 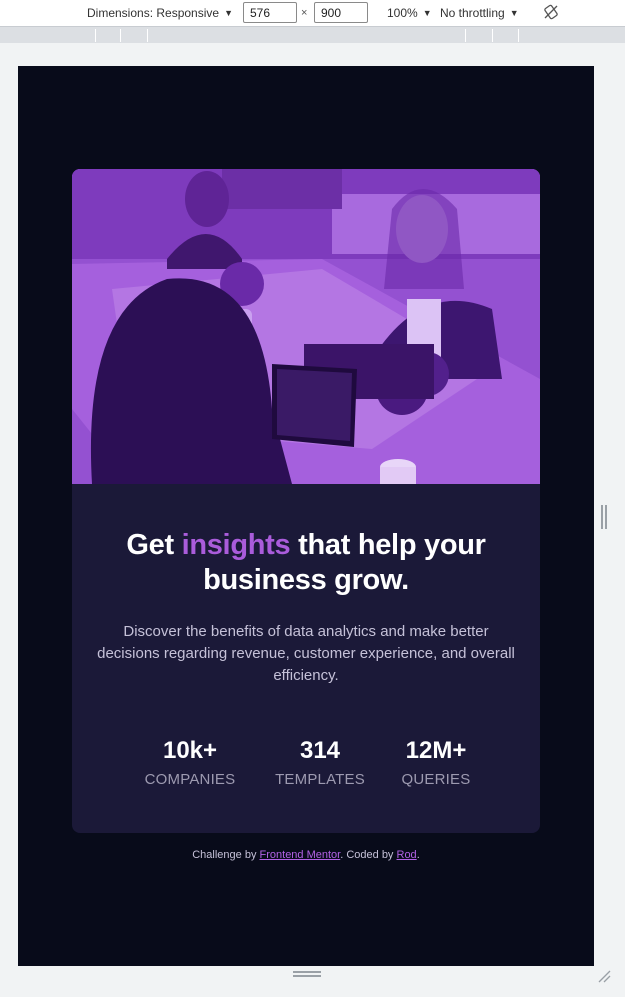 What do you see at coordinates (190, 779) in the screenshot?
I see `stat-label: COMPANIES` at bounding box center [190, 779].